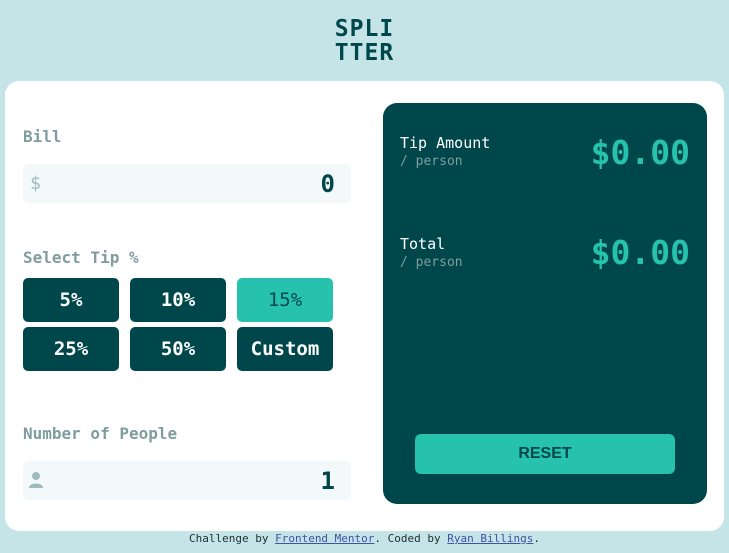 The width and height of the screenshot is (729, 553). What do you see at coordinates (42, 136) in the screenshot?
I see `bill-label: Bill` at bounding box center [42, 136].